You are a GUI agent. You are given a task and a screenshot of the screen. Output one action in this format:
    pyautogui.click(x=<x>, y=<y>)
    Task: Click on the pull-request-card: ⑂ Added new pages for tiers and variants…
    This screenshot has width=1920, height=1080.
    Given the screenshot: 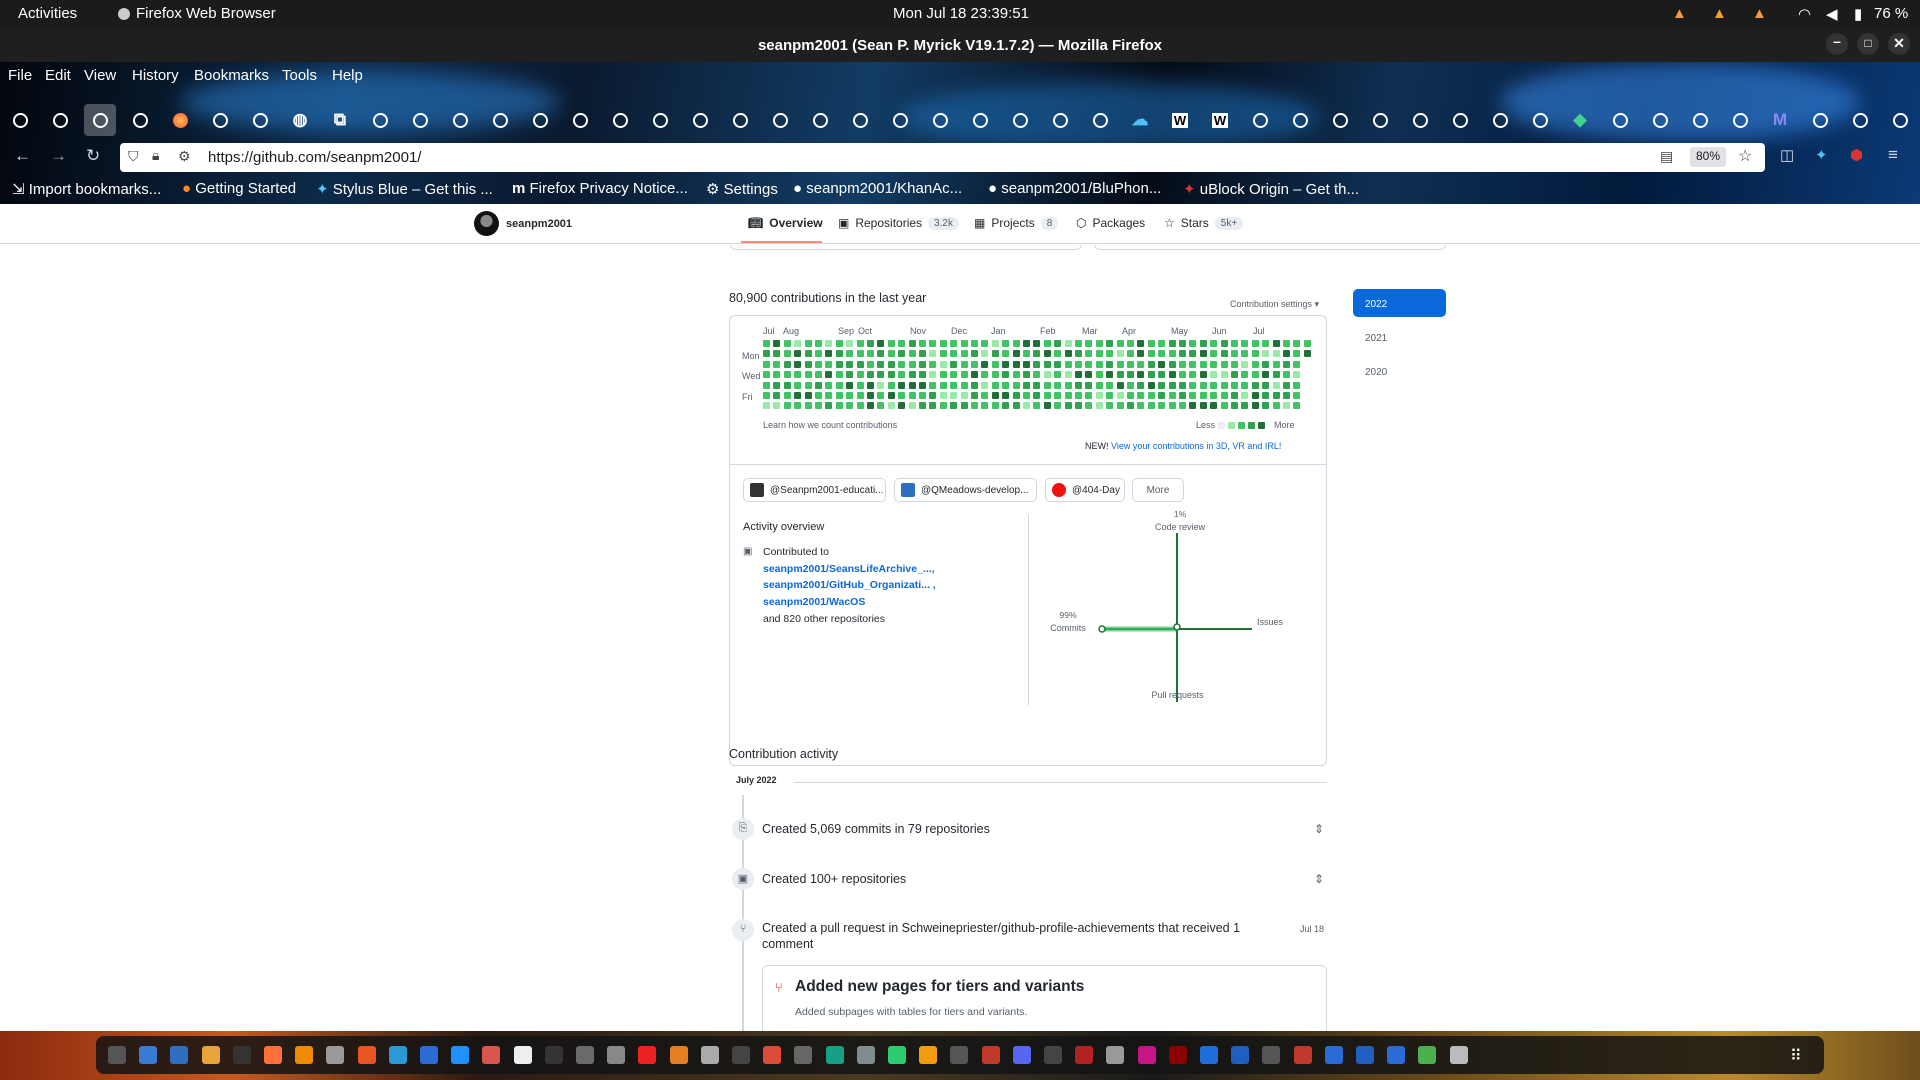 What is the action you would take?
    pyautogui.click(x=1044, y=998)
    